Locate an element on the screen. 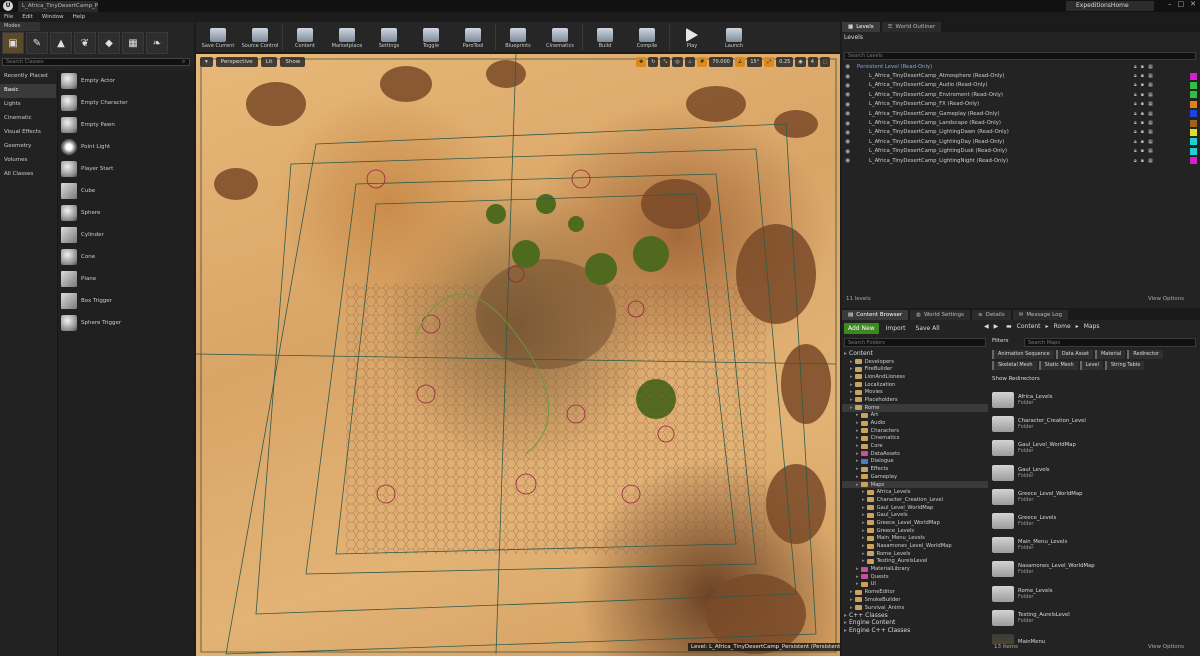 Image resolution: width=1200 pixels, height=656 pixels. list-item: Cone is located at coordinates (126, 257).